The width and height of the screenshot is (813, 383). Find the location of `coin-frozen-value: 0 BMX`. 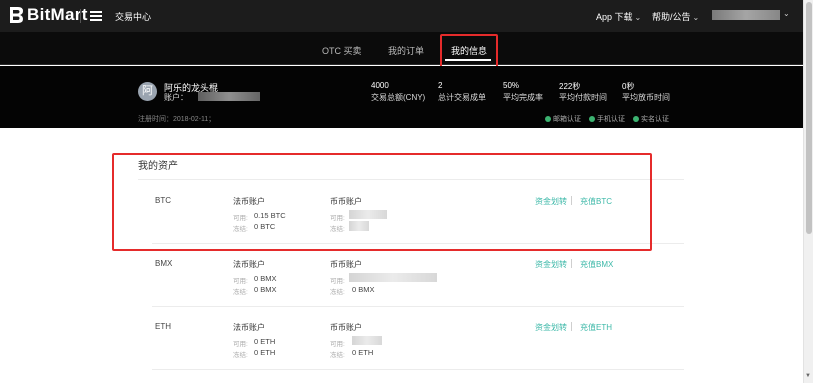

coin-frozen-value: 0 BMX is located at coordinates (363, 289).